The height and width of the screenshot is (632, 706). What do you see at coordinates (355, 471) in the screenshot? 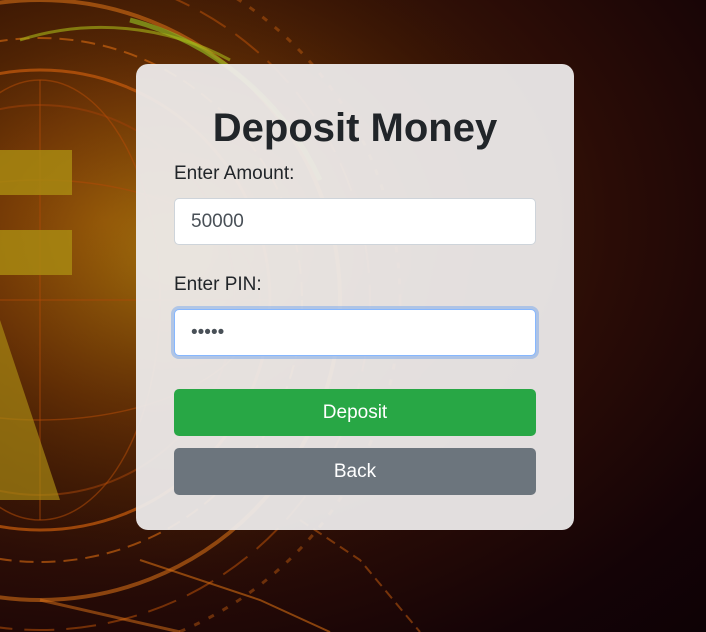
I see `back-button: Back` at bounding box center [355, 471].